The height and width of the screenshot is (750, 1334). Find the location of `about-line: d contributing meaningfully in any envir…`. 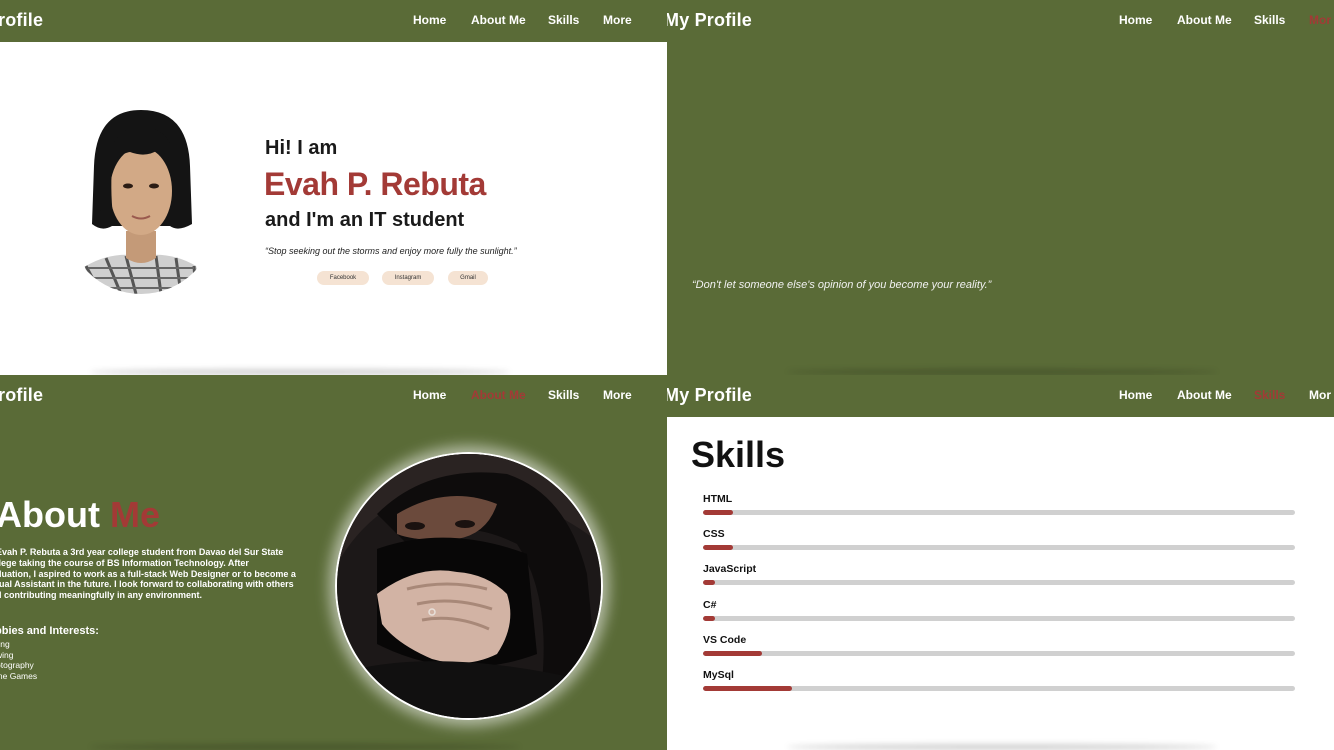

about-line: d contributing meaningfully in any envir… is located at coordinates (101, 595).